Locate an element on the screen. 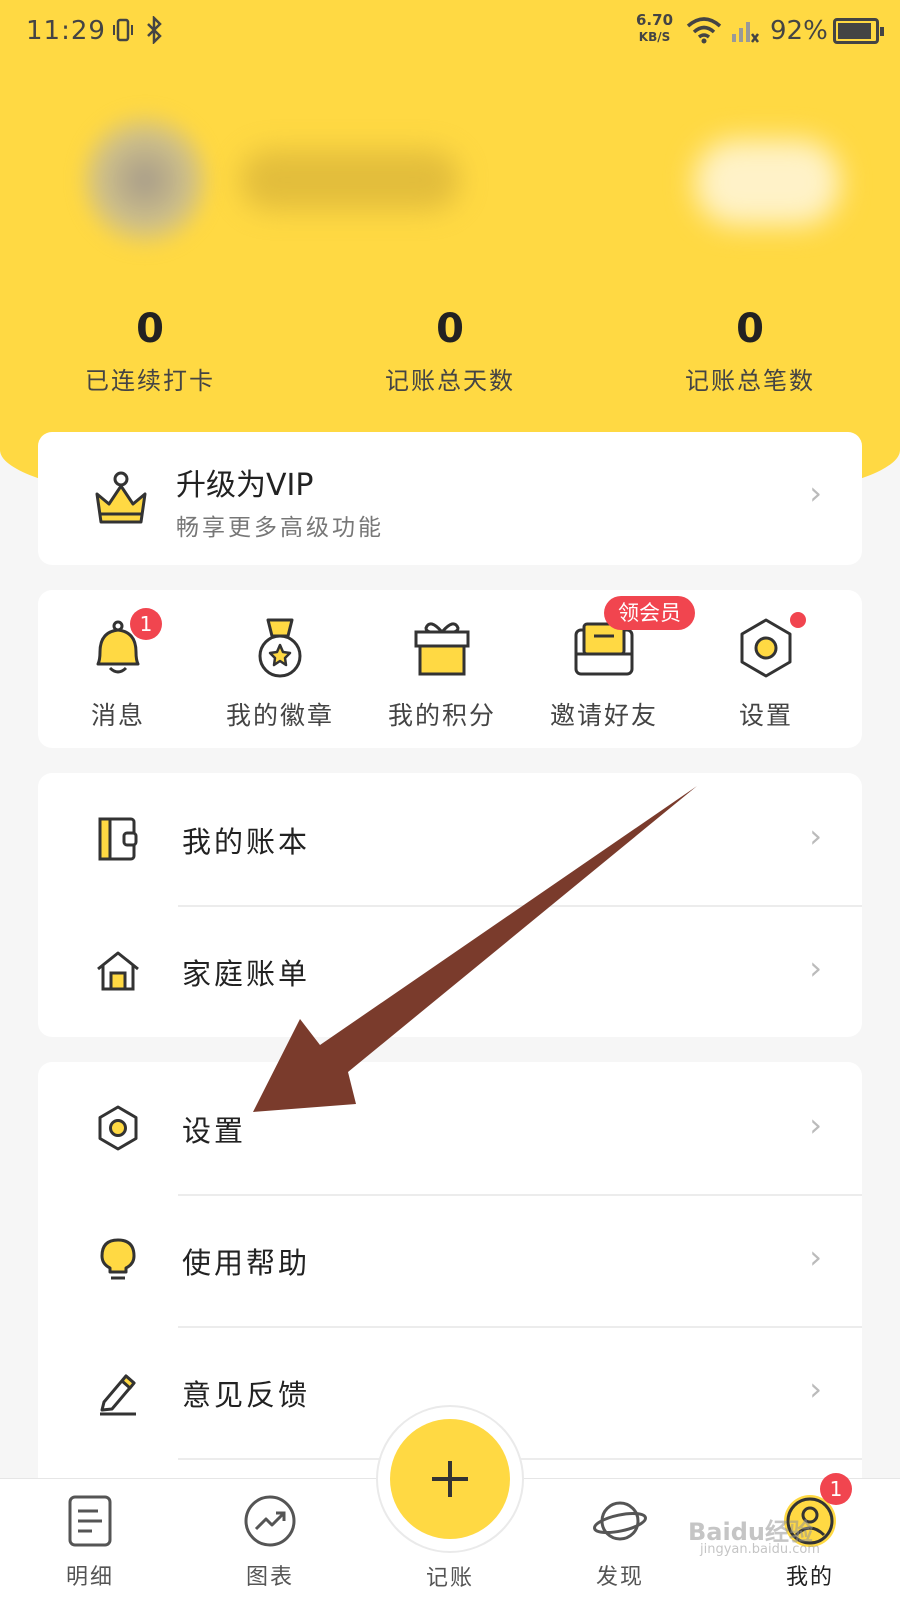  tab-label: 记账 is located at coordinates (449, 1578).